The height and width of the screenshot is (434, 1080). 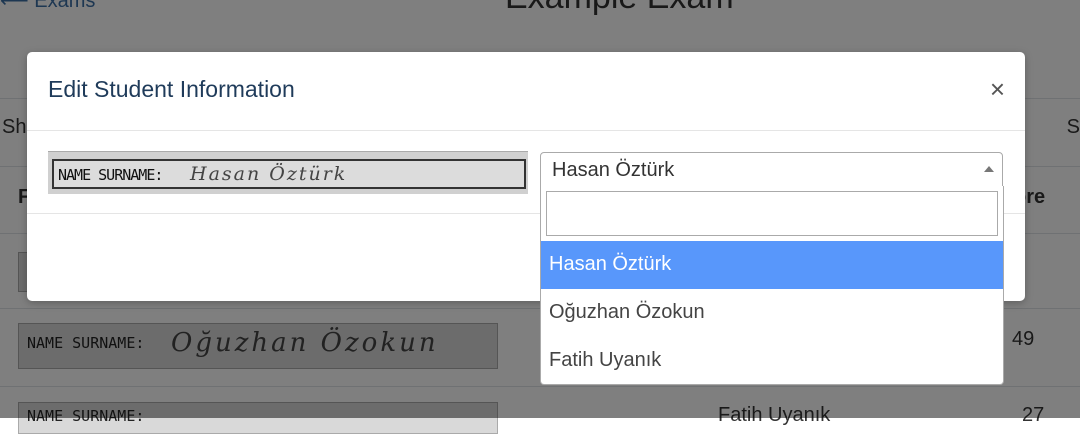 What do you see at coordinates (269, 174) in the screenshot?
I see `crop-handwriting: Hasan Öztürk` at bounding box center [269, 174].